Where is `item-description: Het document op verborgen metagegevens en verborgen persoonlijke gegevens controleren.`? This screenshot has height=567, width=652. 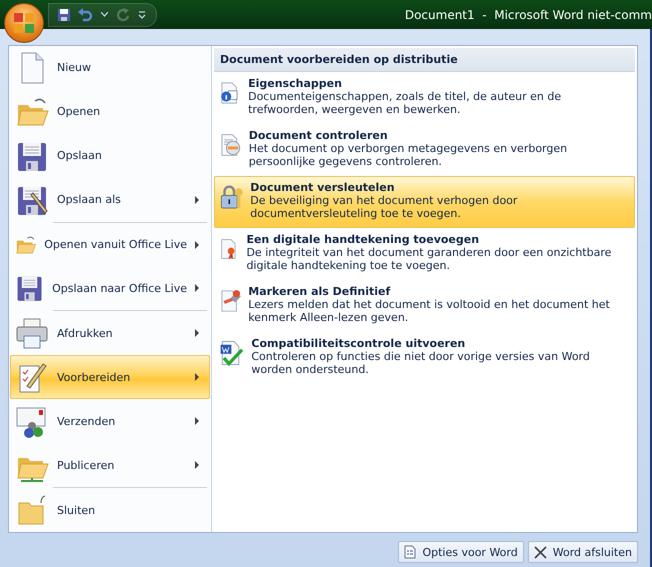
item-description: Het document op verborgen metagegevens en verborgen persoonlijke gegevens controleren. is located at coordinates (408, 155).